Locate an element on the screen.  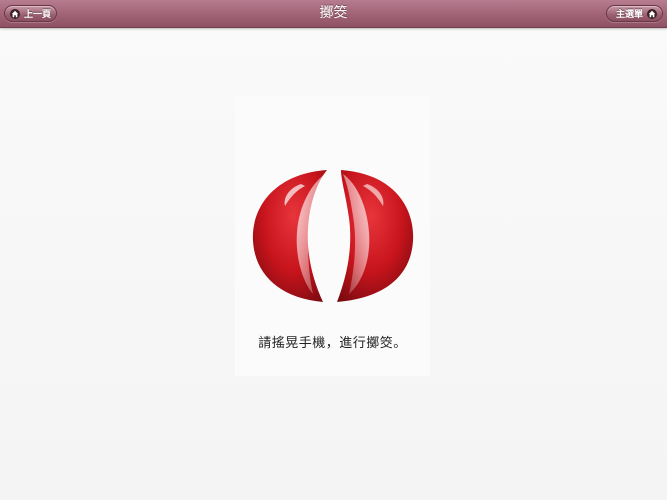
instruction-text: 請搖晃手機，進行擲筊。 is located at coordinates (332, 343).